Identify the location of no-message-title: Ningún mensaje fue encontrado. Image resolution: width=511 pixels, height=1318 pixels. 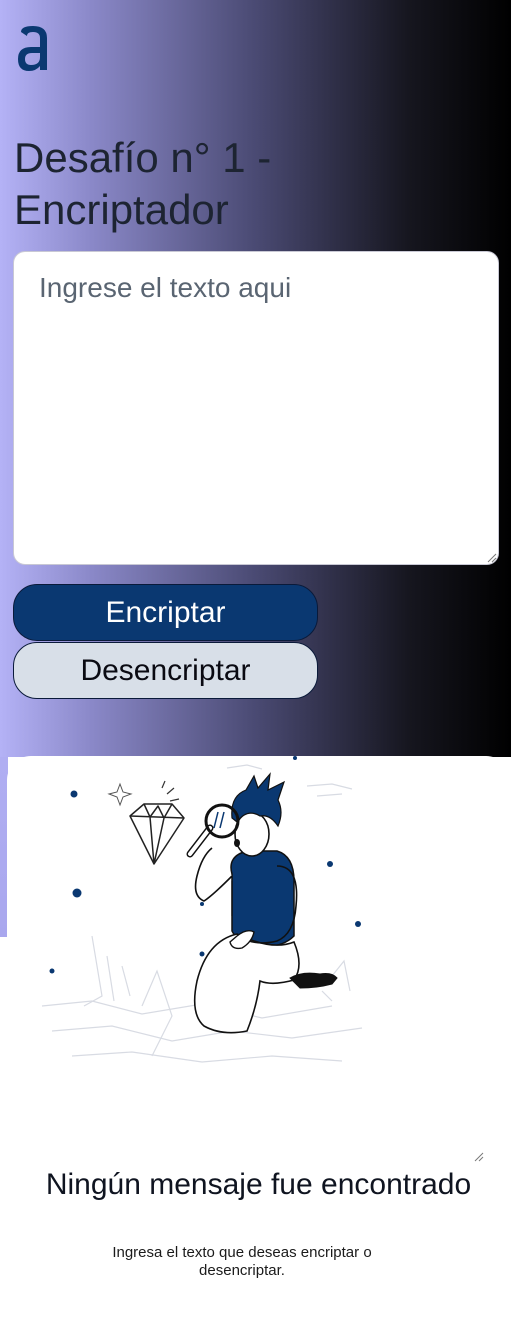
(258, 1184).